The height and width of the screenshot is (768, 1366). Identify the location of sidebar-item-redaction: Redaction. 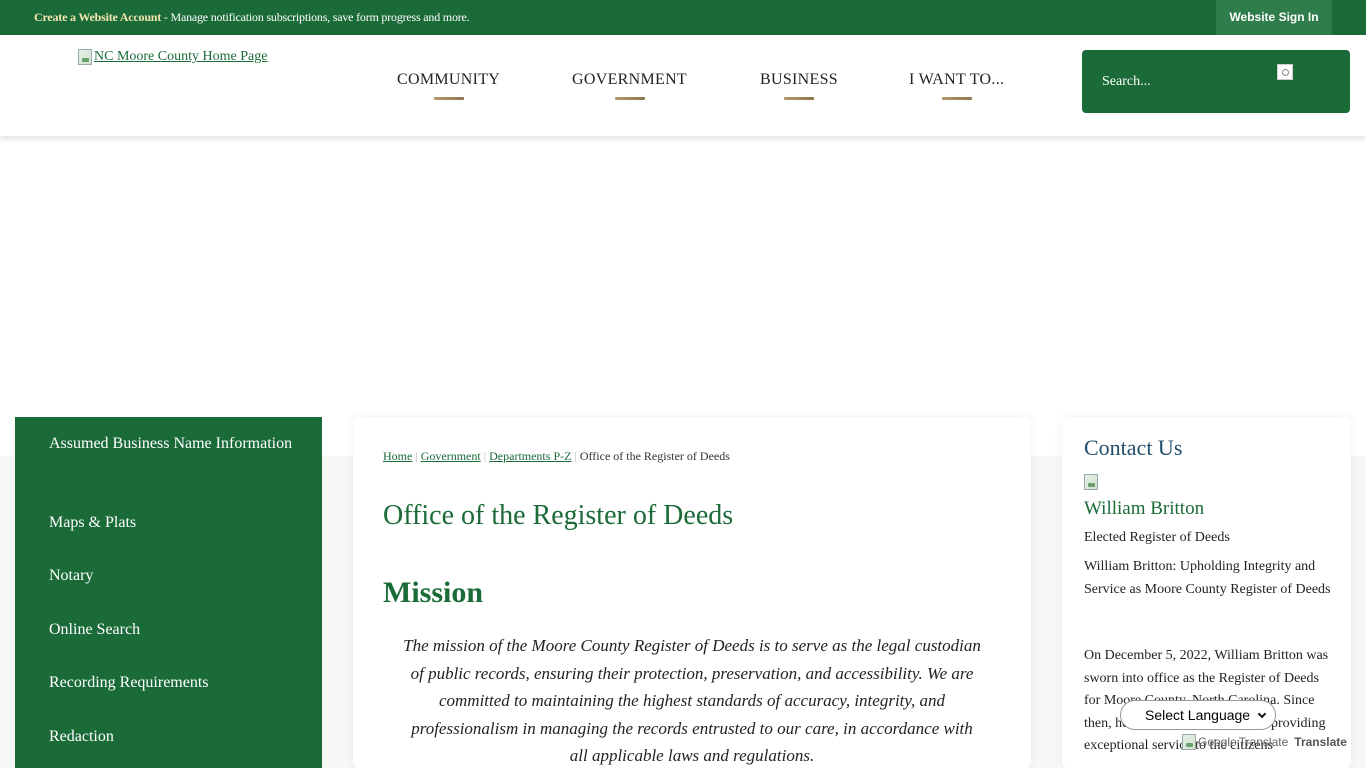
(174, 736).